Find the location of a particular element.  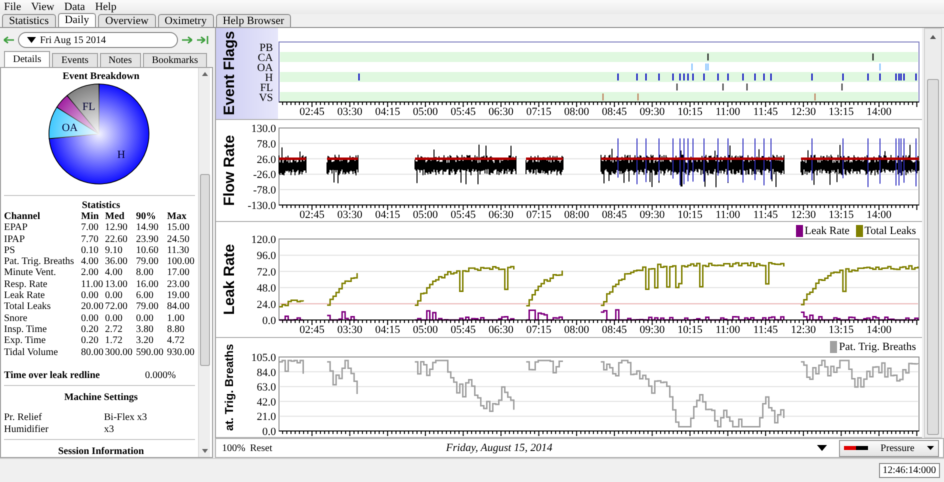

table-cell-text: Resp. Rate is located at coordinates (26, 284).